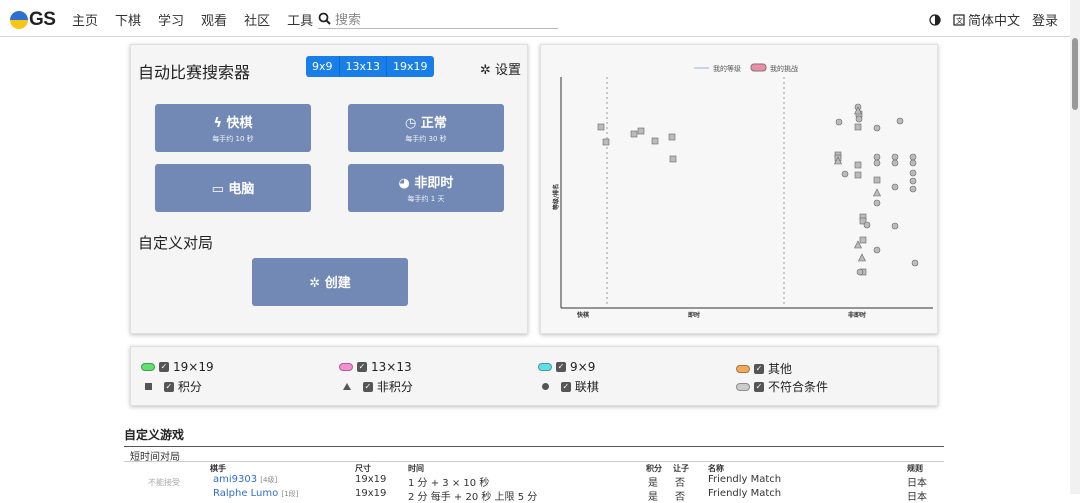 The height and width of the screenshot is (503, 1080). Describe the element at coordinates (176, 243) in the screenshot. I see `custom-game-title: 自定义对局` at that location.